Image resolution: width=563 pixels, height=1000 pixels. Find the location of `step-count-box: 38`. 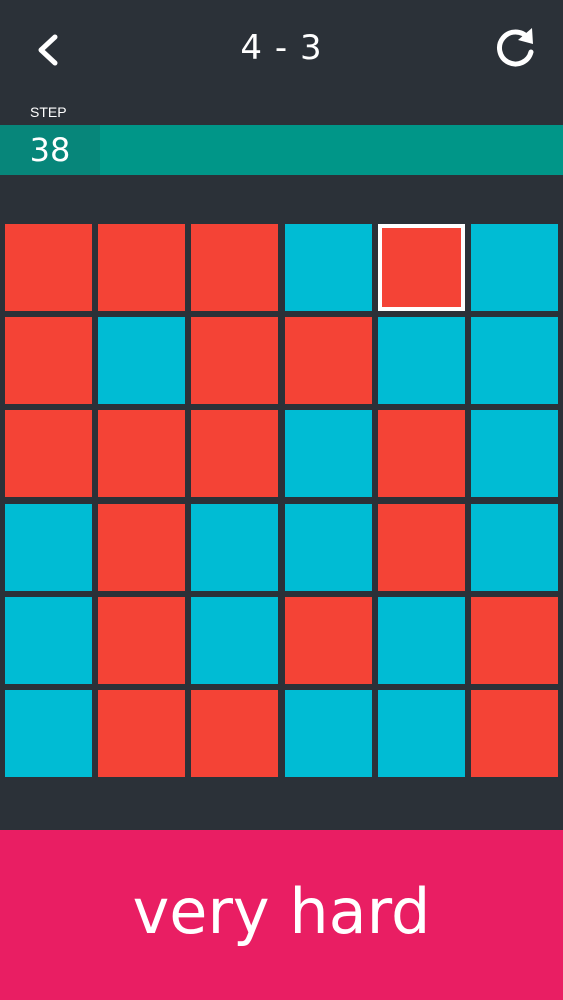

step-count-box: 38 is located at coordinates (50, 150).